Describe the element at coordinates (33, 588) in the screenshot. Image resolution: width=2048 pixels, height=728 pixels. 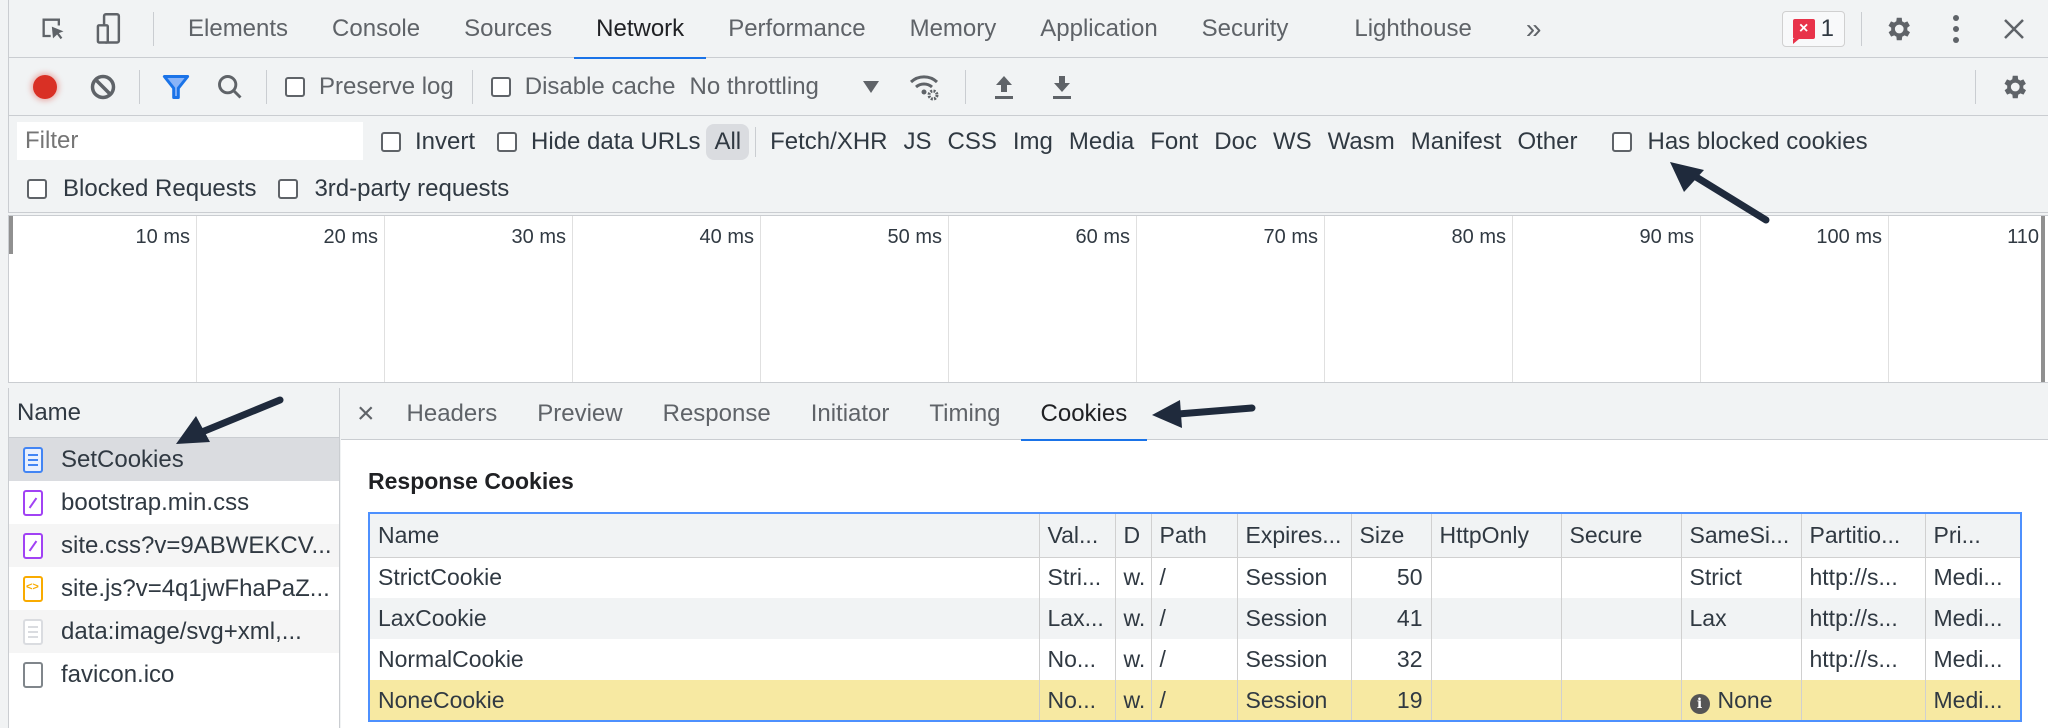
I see `script-icon: <>` at that location.